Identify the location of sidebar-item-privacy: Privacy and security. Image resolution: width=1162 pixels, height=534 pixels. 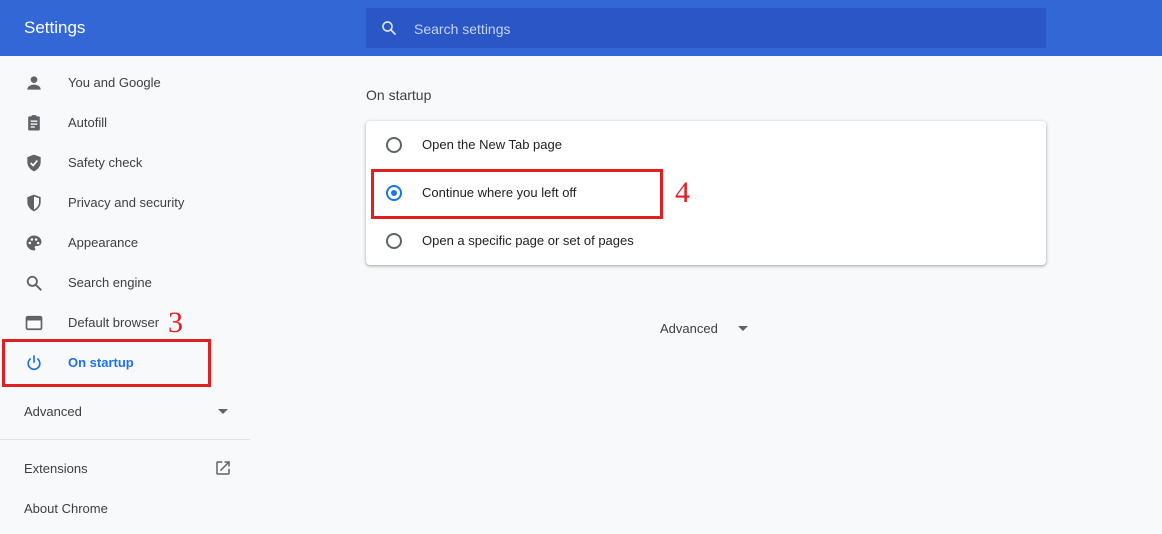
(125, 203).